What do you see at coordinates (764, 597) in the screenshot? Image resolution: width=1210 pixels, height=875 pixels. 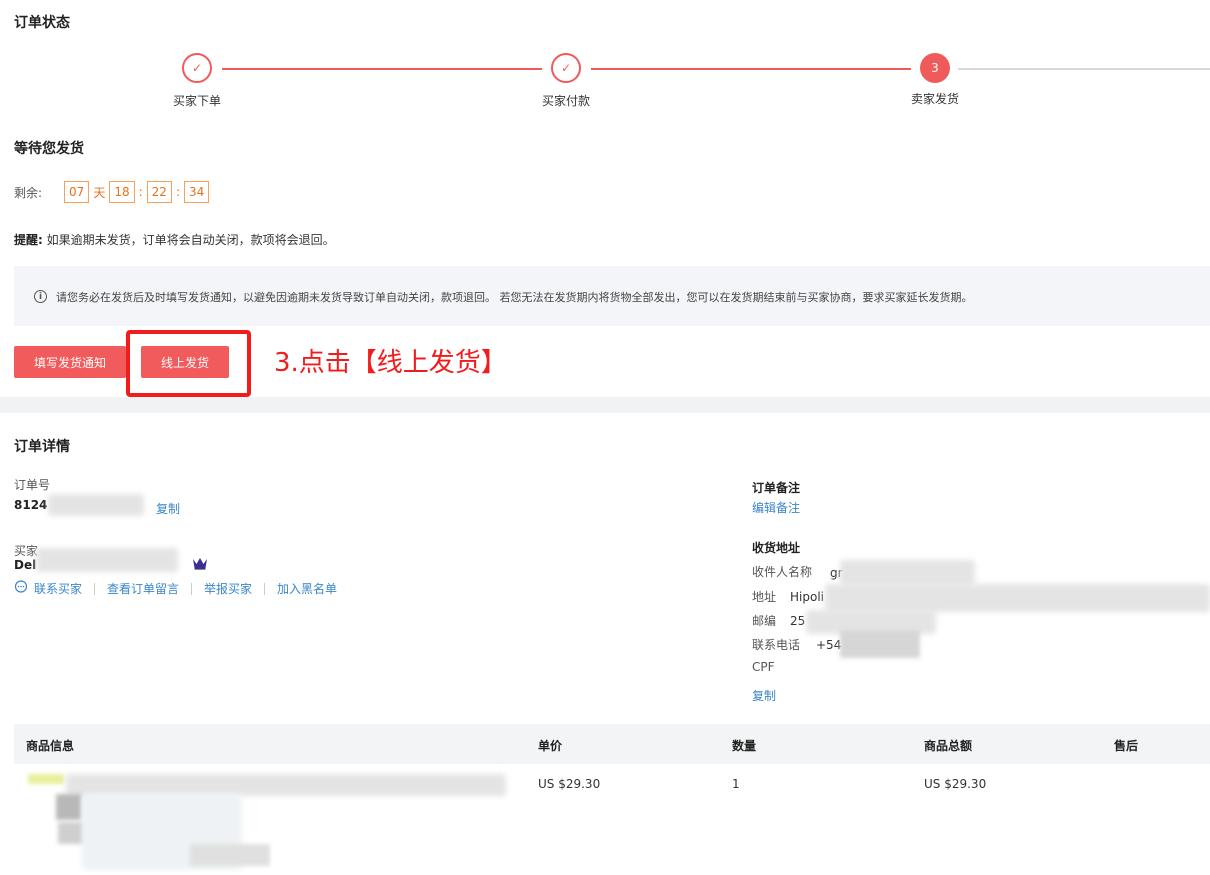 I see `address-label: 地址` at bounding box center [764, 597].